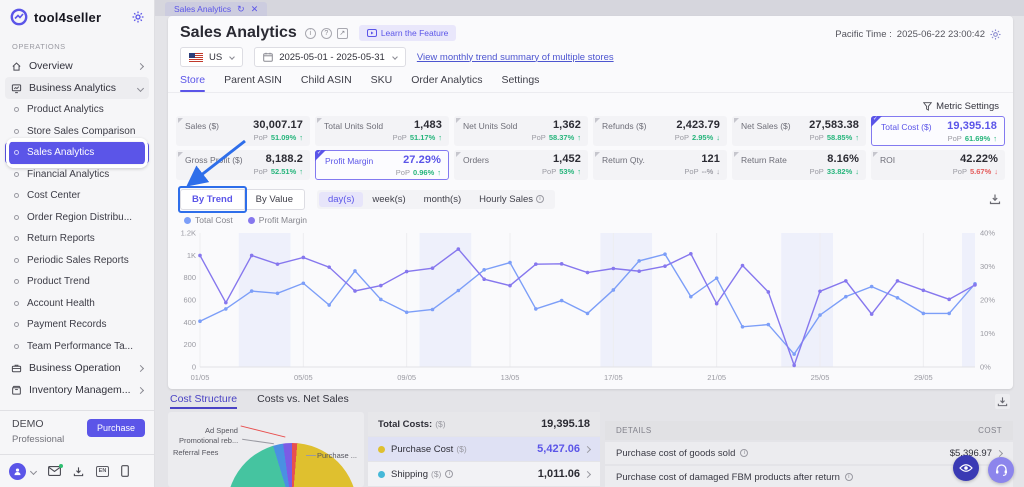 Image resolution: width=1024 pixels, height=487 pixels. What do you see at coordinates (589, 8) in the screenshot?
I see `window-tab-strip: Sales Analytics ↻ ✕` at bounding box center [589, 8].